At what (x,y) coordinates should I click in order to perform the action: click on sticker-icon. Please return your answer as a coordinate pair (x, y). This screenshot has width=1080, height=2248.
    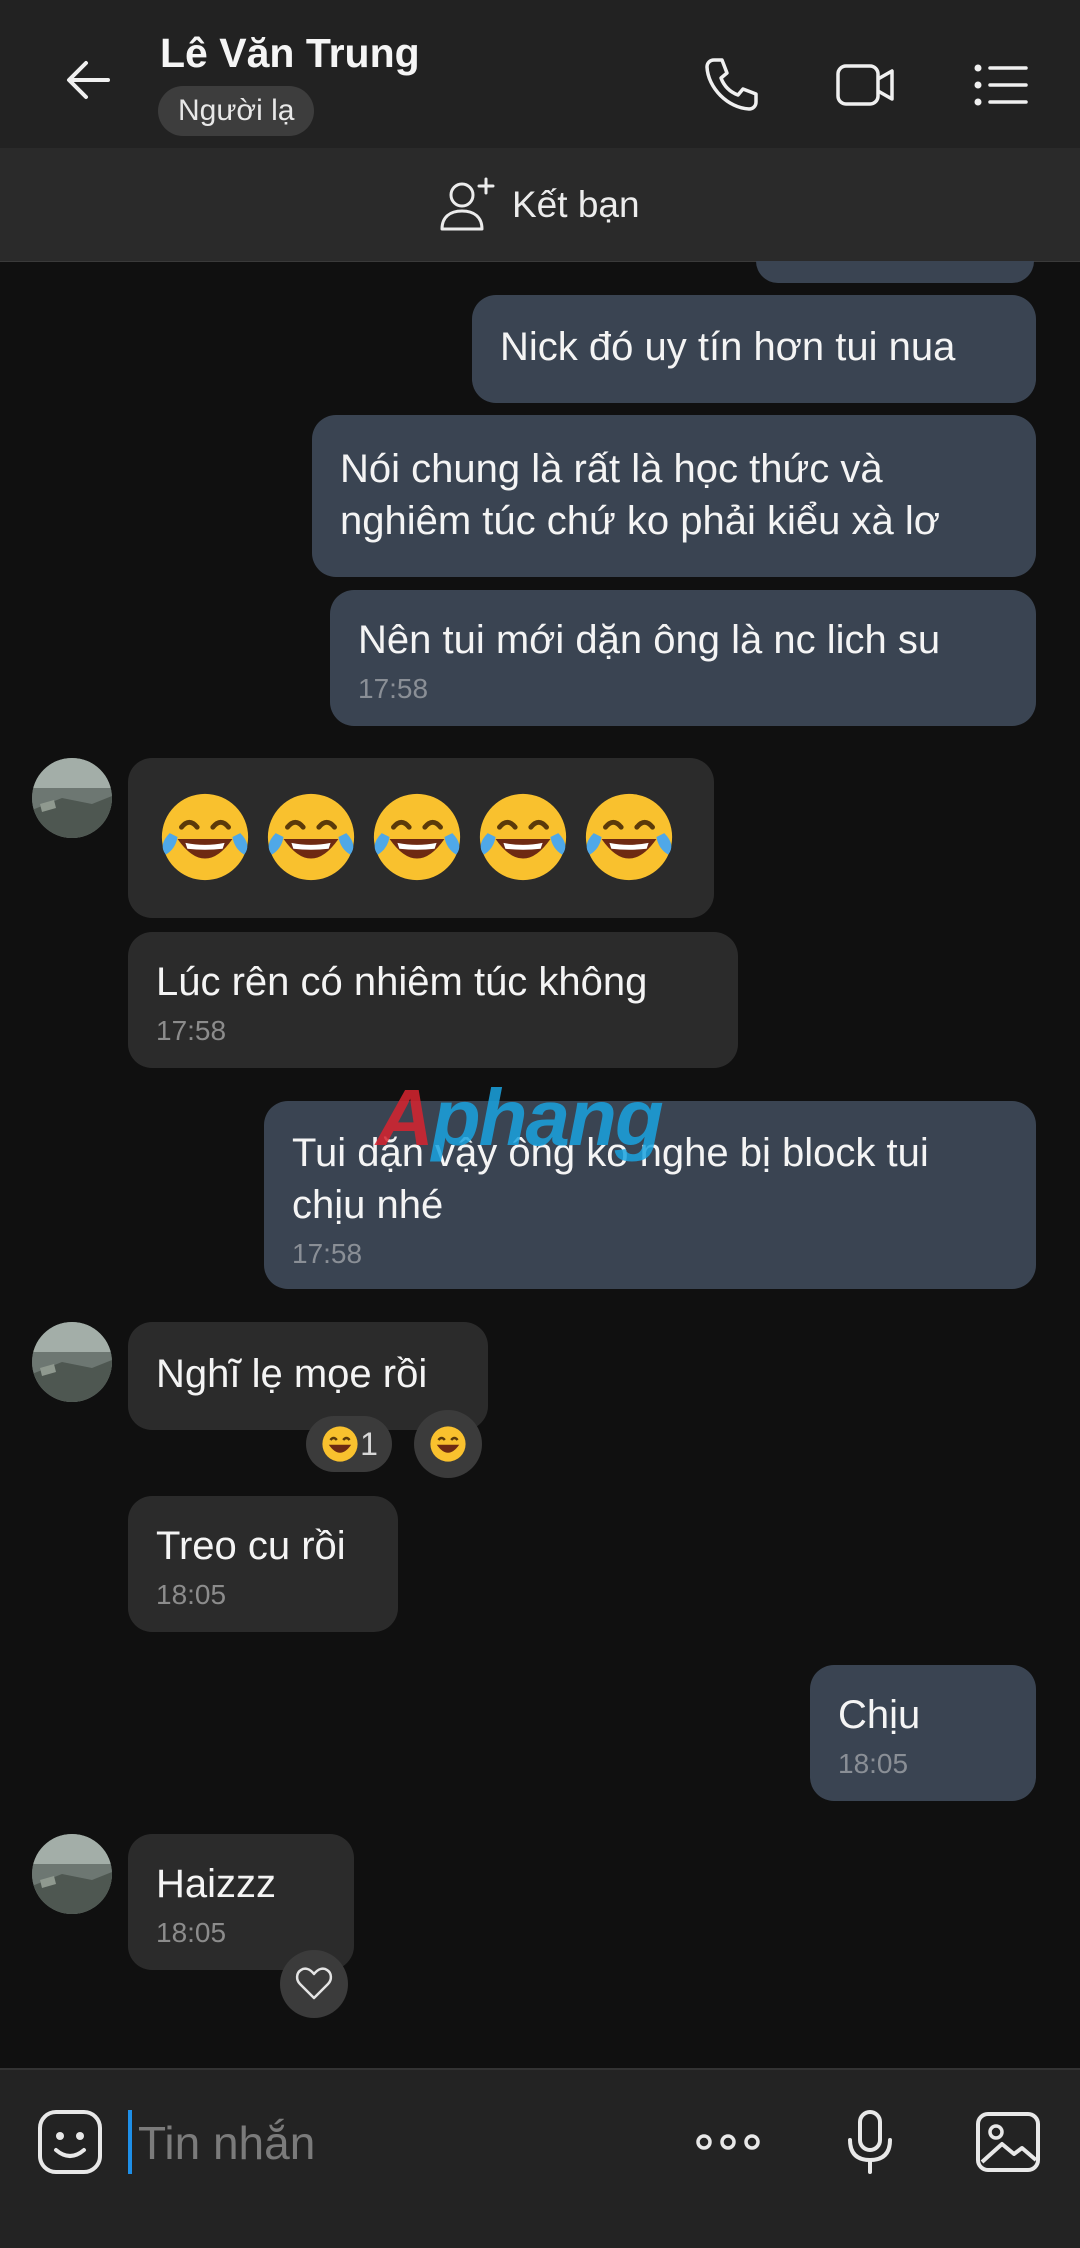
    Looking at the image, I should click on (70, 2142).